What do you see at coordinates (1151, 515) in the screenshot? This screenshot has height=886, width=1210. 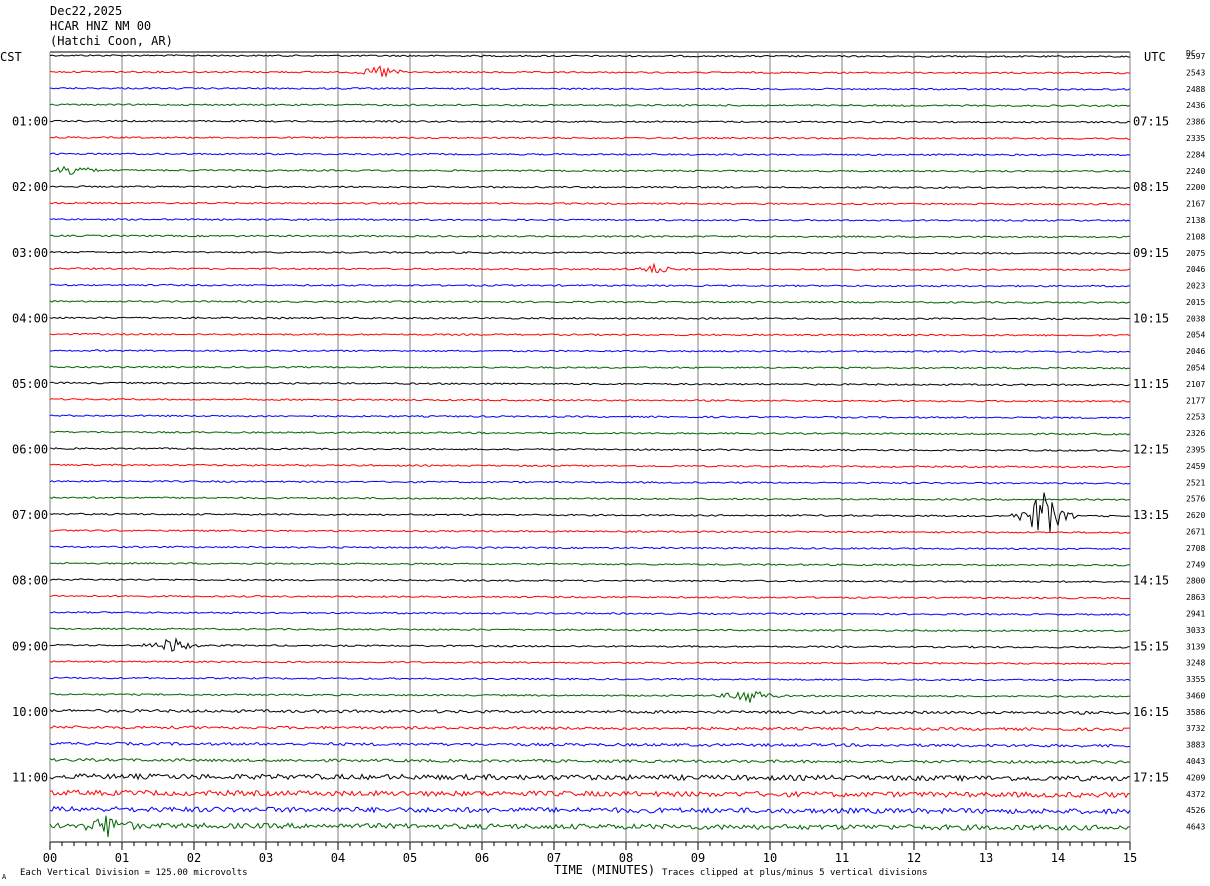 I see `right-time-label: 13:15` at bounding box center [1151, 515].